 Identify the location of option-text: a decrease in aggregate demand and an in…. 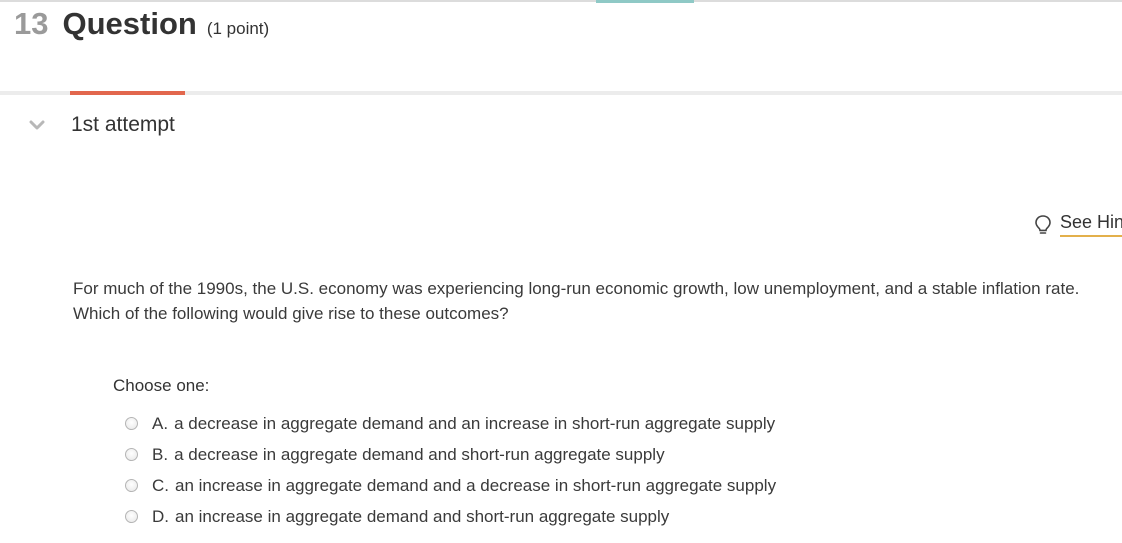
(475, 423).